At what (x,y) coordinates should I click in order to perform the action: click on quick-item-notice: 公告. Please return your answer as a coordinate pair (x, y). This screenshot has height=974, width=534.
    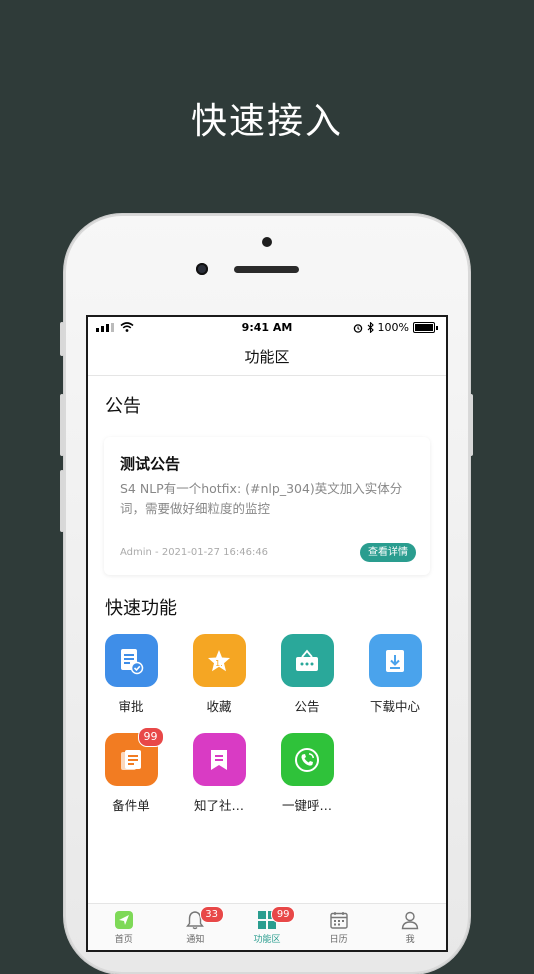
    Looking at the image, I should click on (307, 674).